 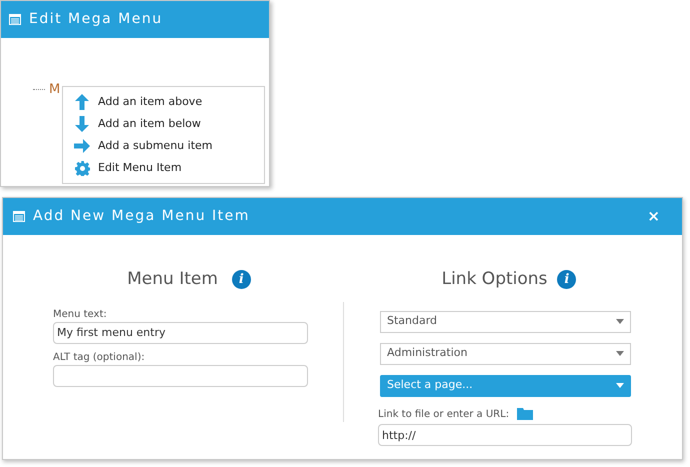 I want to click on section-heading: Menu Item, so click(x=172, y=279).